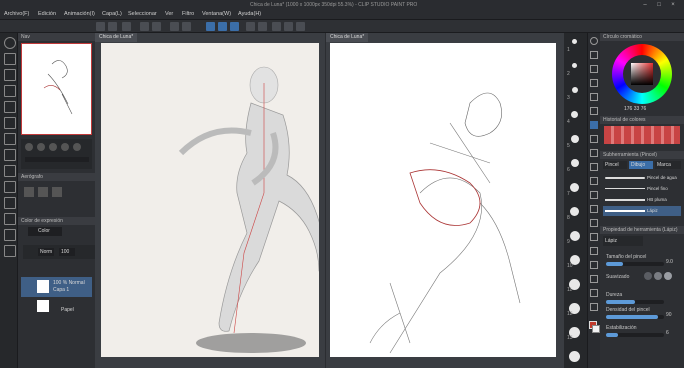 The width and height of the screenshot is (684, 368). What do you see at coordinates (594, 153) in the screenshot?
I see `airbrush-tool-icon` at bounding box center [594, 153].